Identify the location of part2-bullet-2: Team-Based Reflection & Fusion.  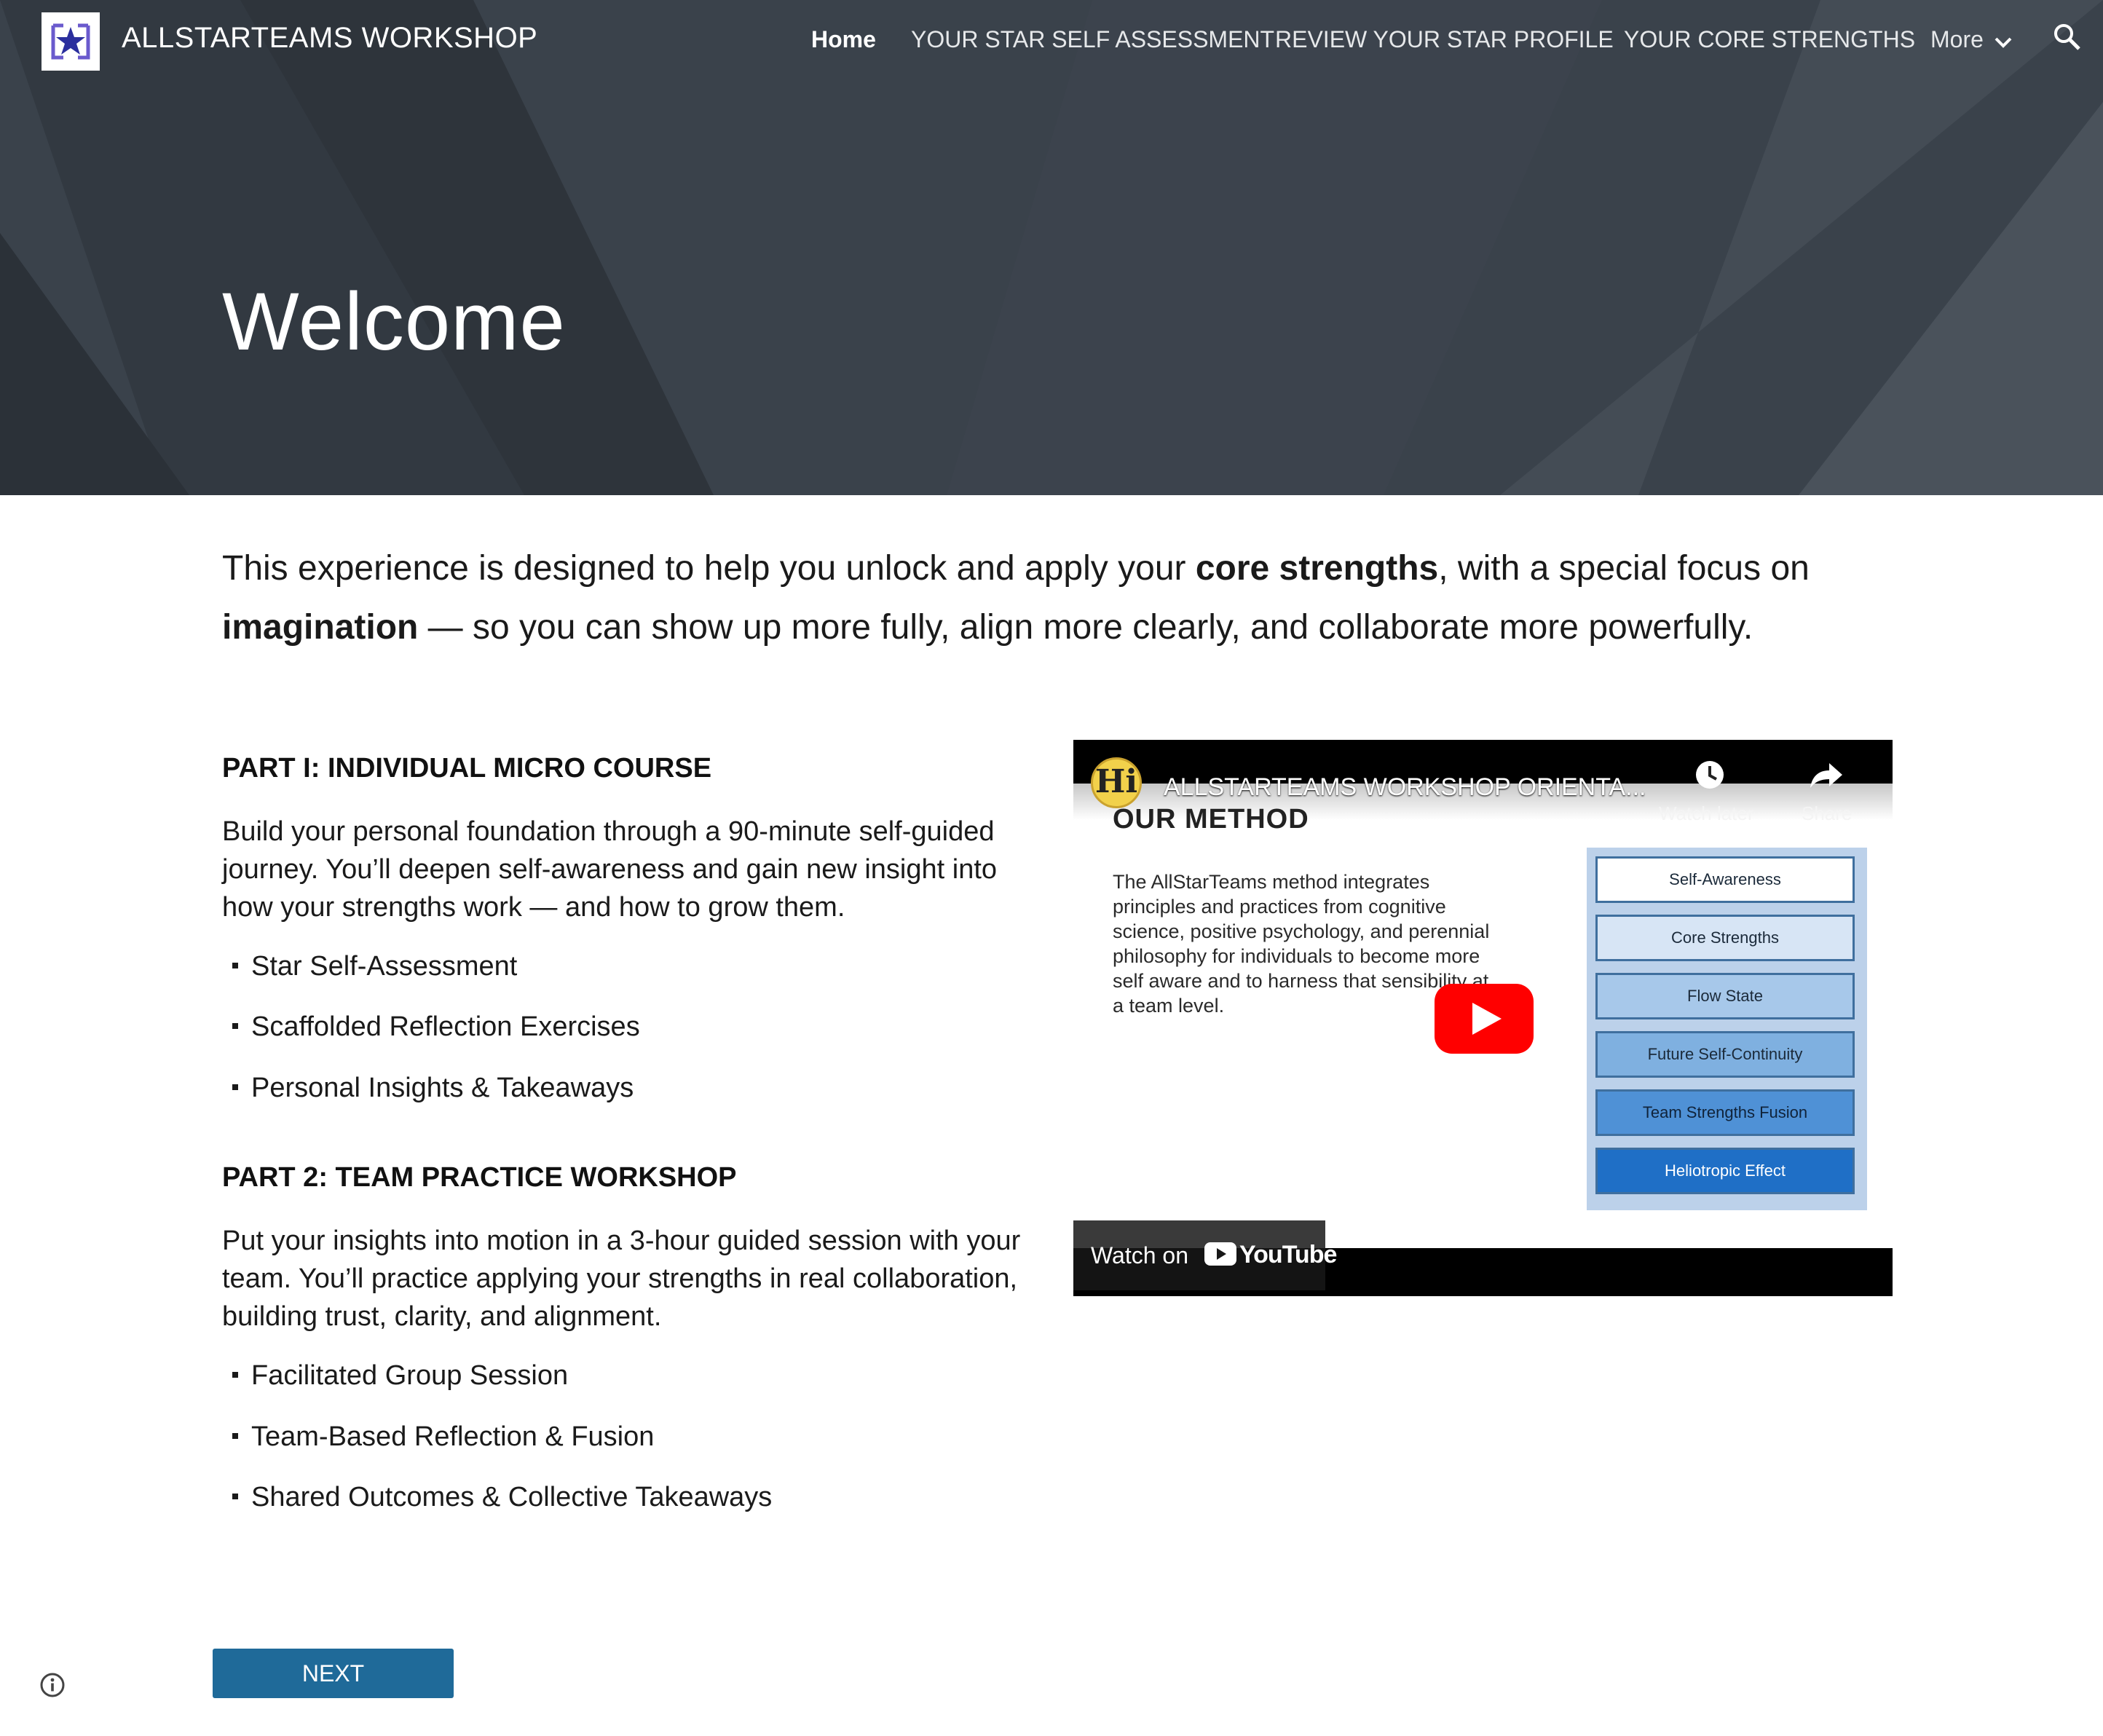
(453, 1436).